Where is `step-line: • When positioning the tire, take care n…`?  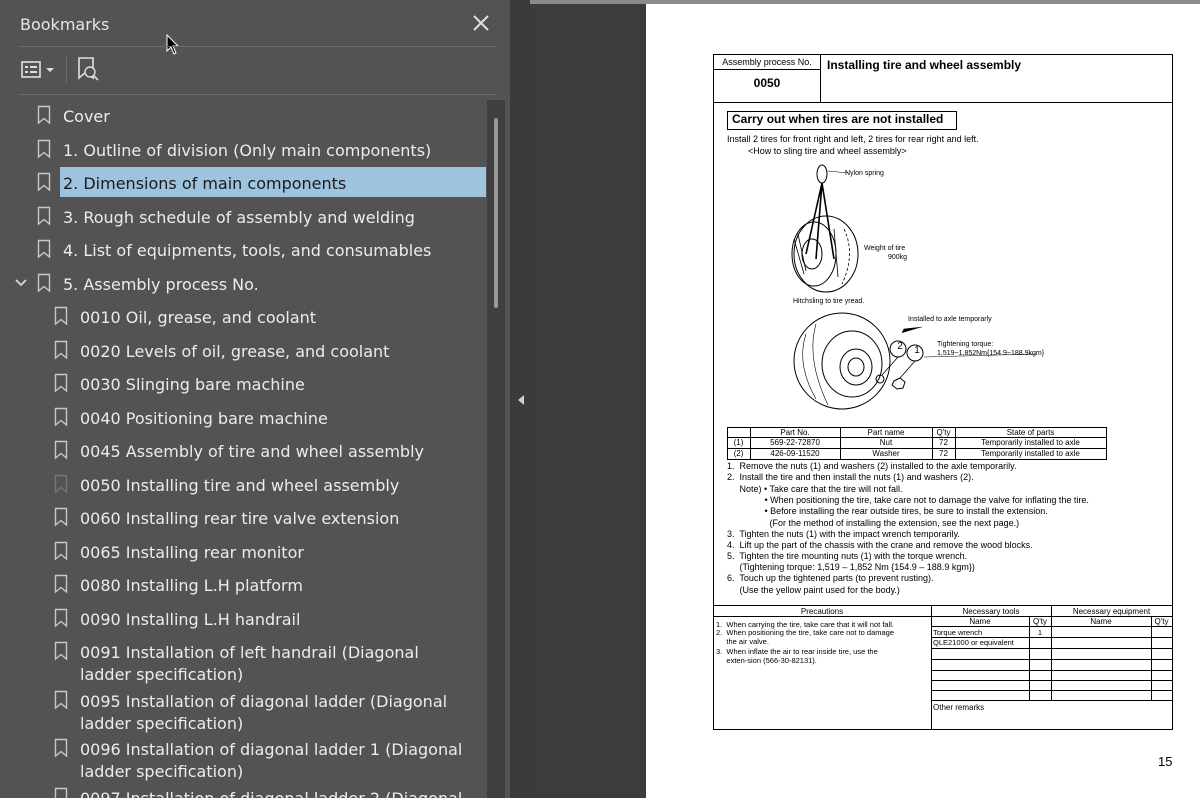
step-line: • When positioning the tire, take care n… is located at coordinates (908, 500).